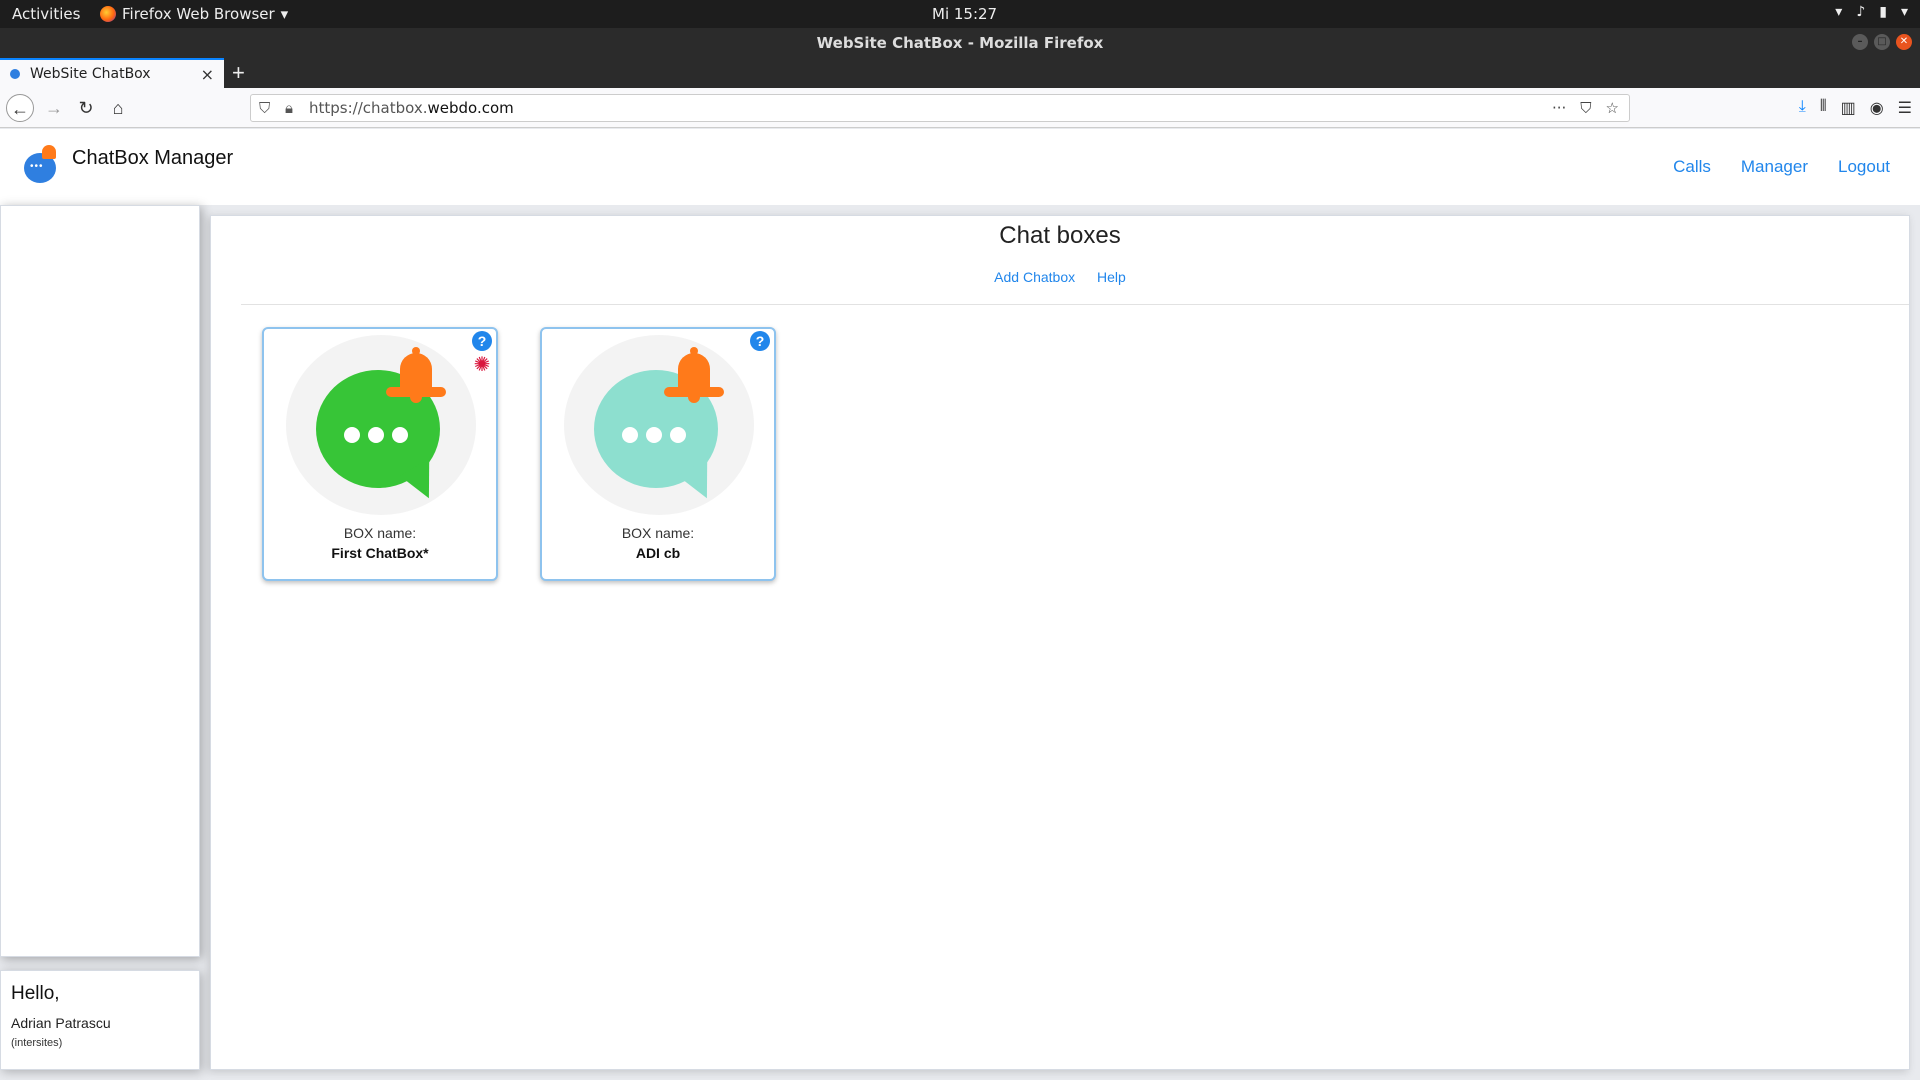  I want to click on box-name-value: ADI cb, so click(658, 553).